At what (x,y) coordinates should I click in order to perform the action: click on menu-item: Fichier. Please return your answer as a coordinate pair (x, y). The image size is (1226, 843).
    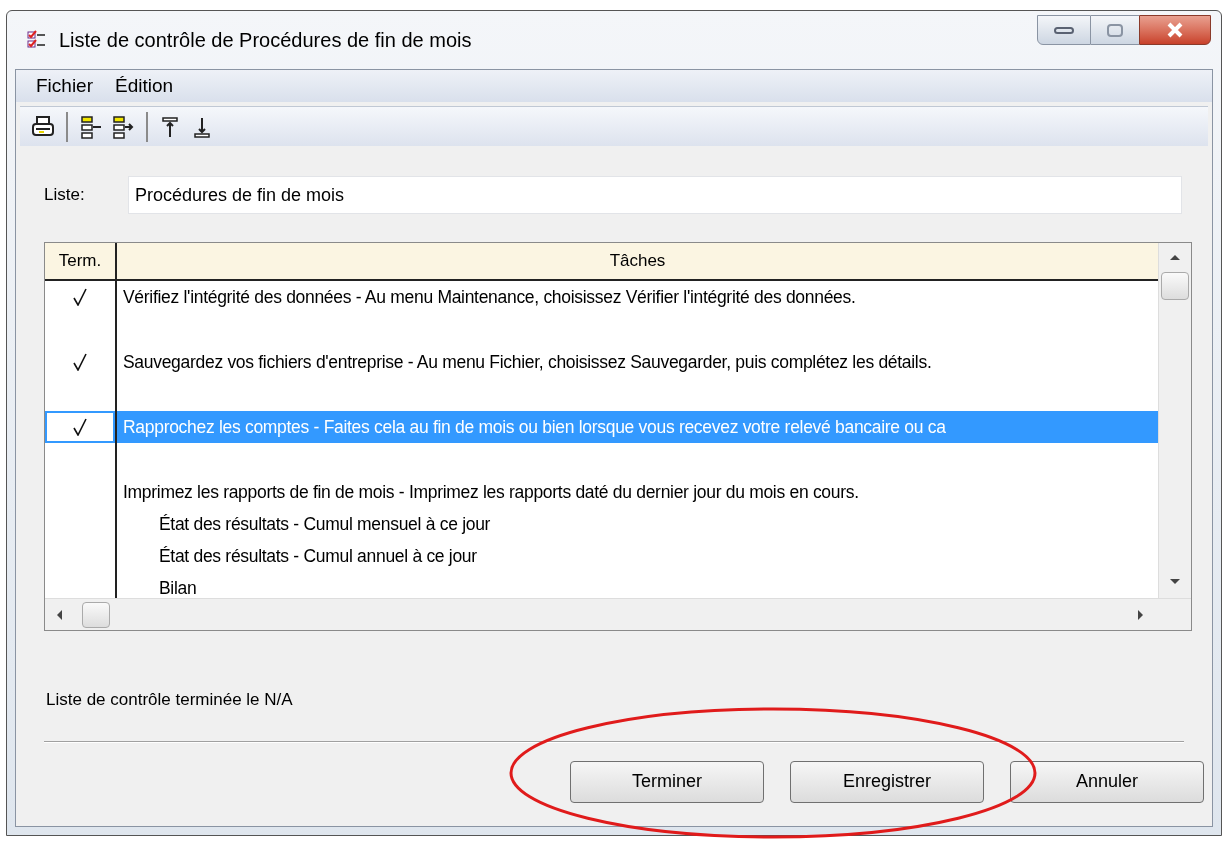
    Looking at the image, I should click on (64, 86).